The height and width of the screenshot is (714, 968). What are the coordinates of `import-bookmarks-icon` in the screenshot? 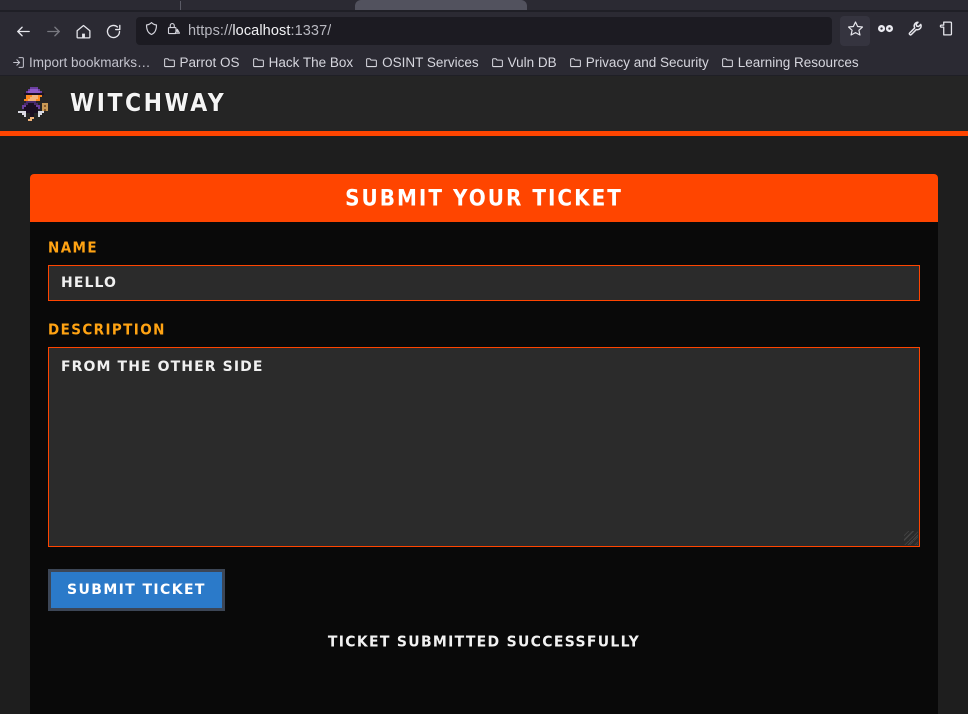 It's located at (18, 62).